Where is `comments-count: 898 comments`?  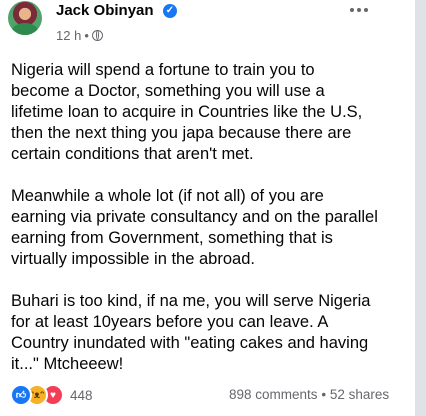 comments-count: 898 comments is located at coordinates (273, 394).